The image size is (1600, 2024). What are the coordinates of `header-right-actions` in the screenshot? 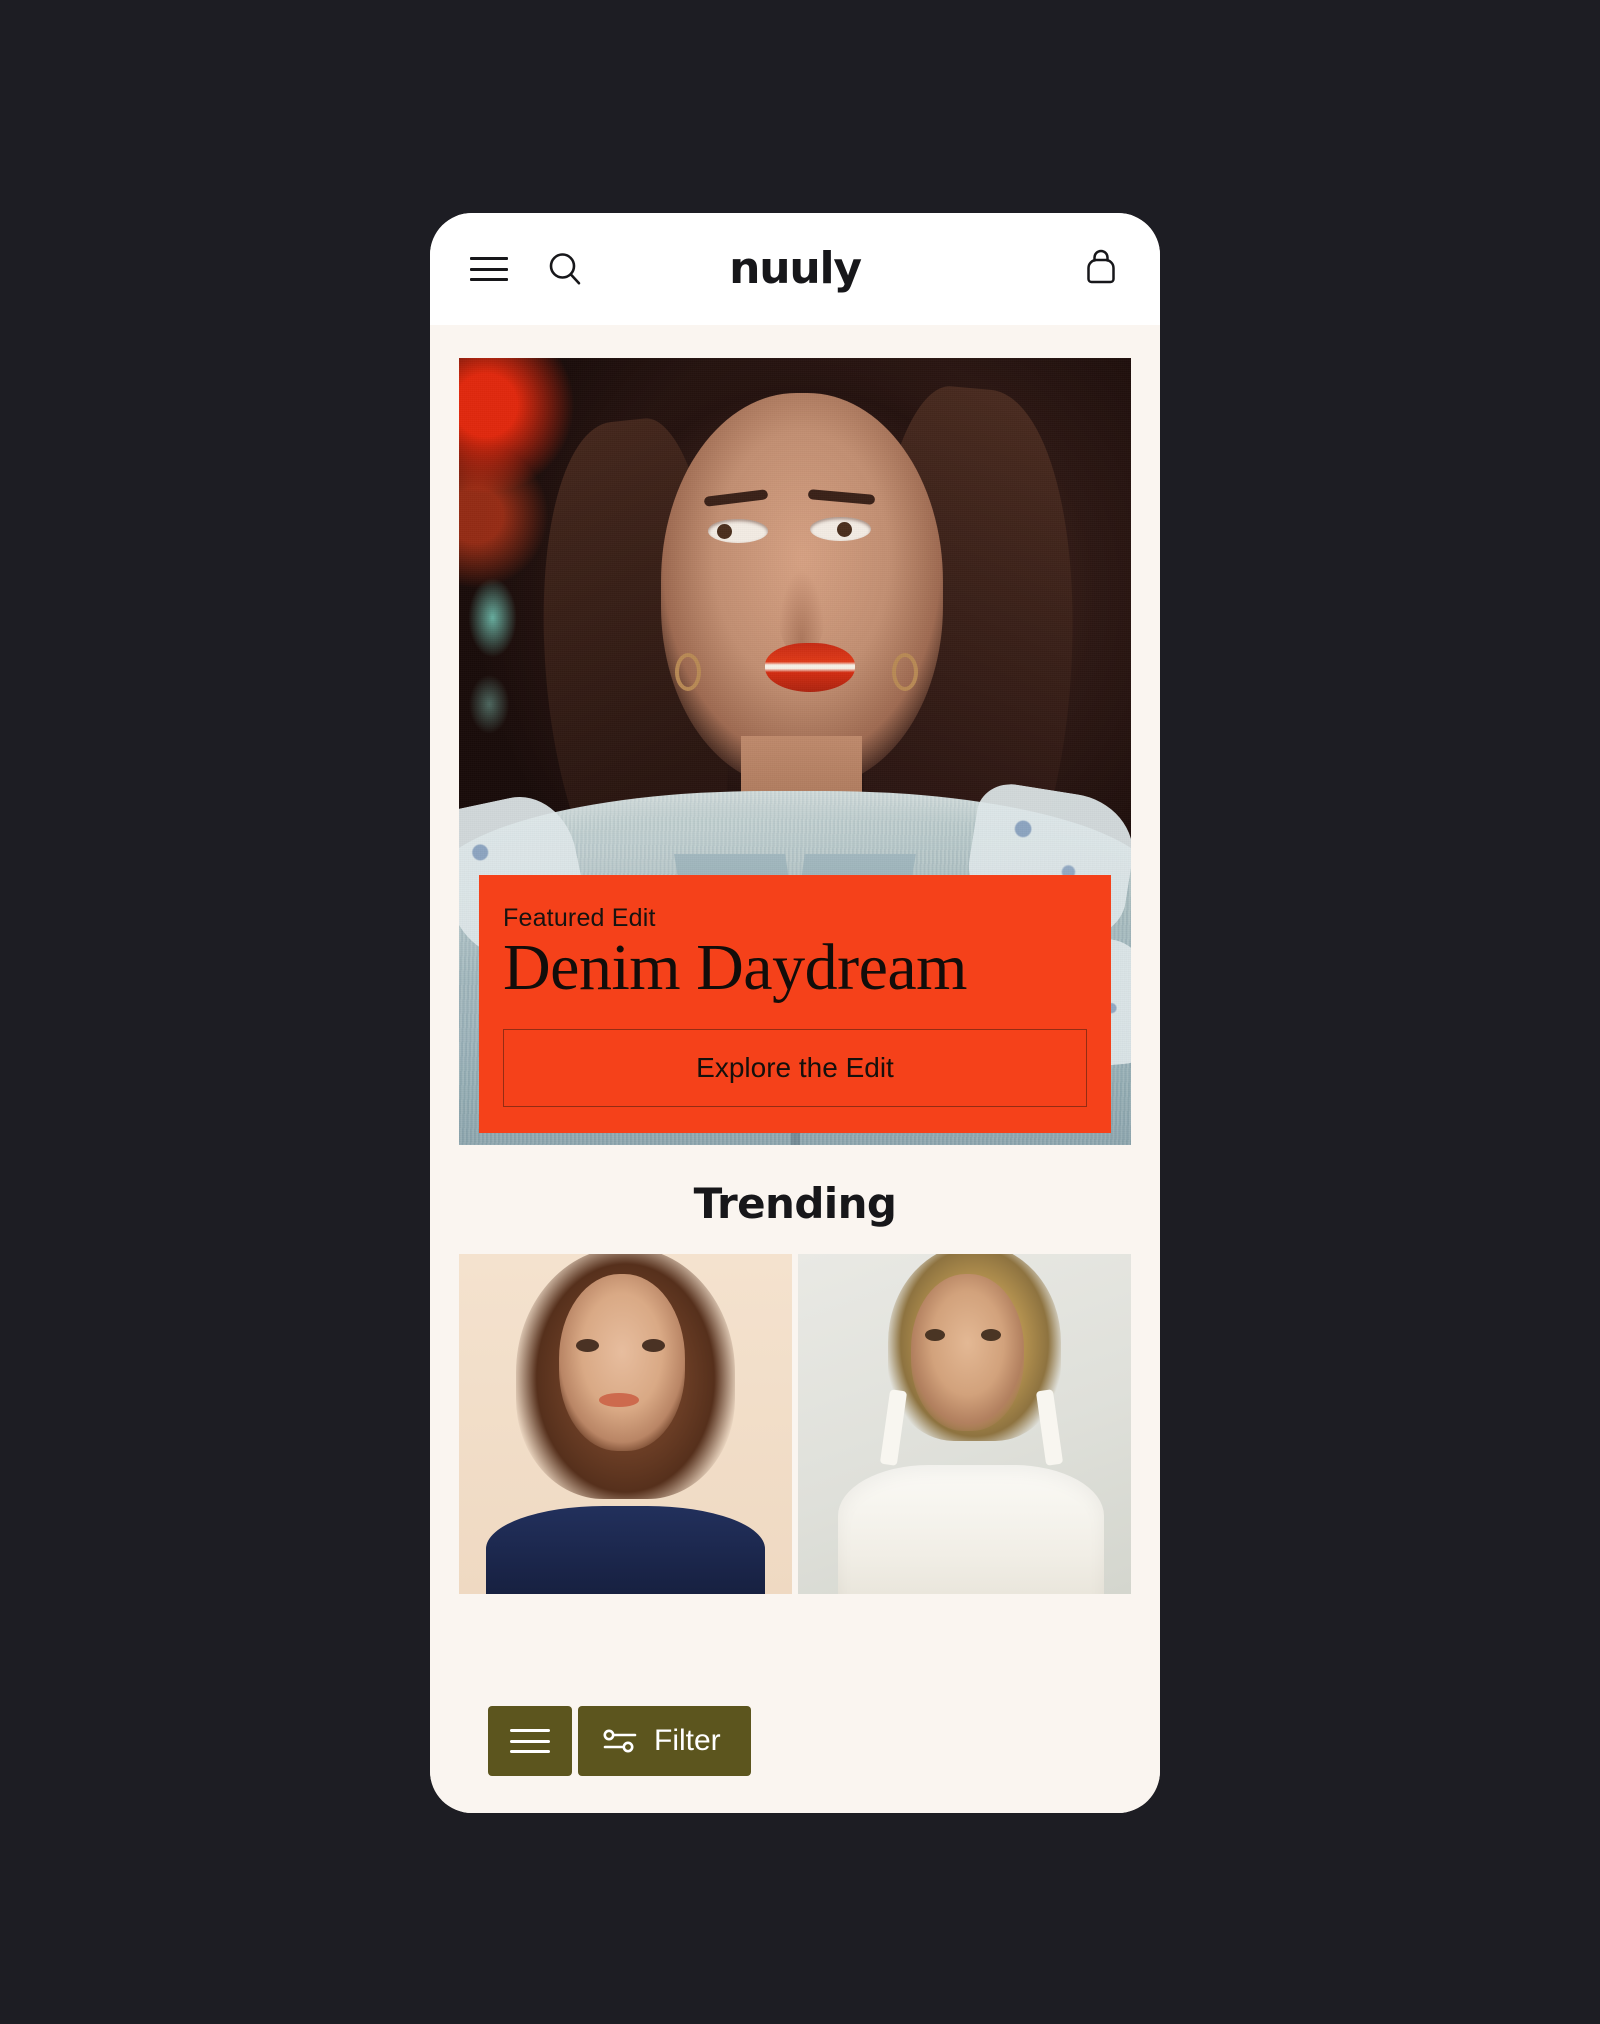 It's located at (1101, 269).